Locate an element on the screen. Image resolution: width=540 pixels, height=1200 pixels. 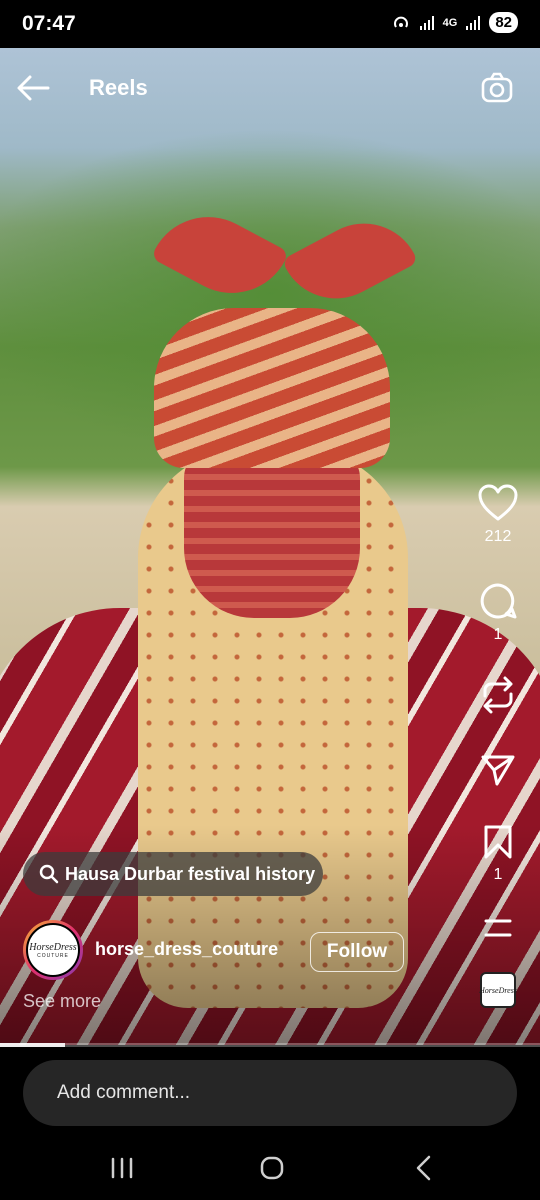
comment-count: 1 is located at coordinates (498, 634).